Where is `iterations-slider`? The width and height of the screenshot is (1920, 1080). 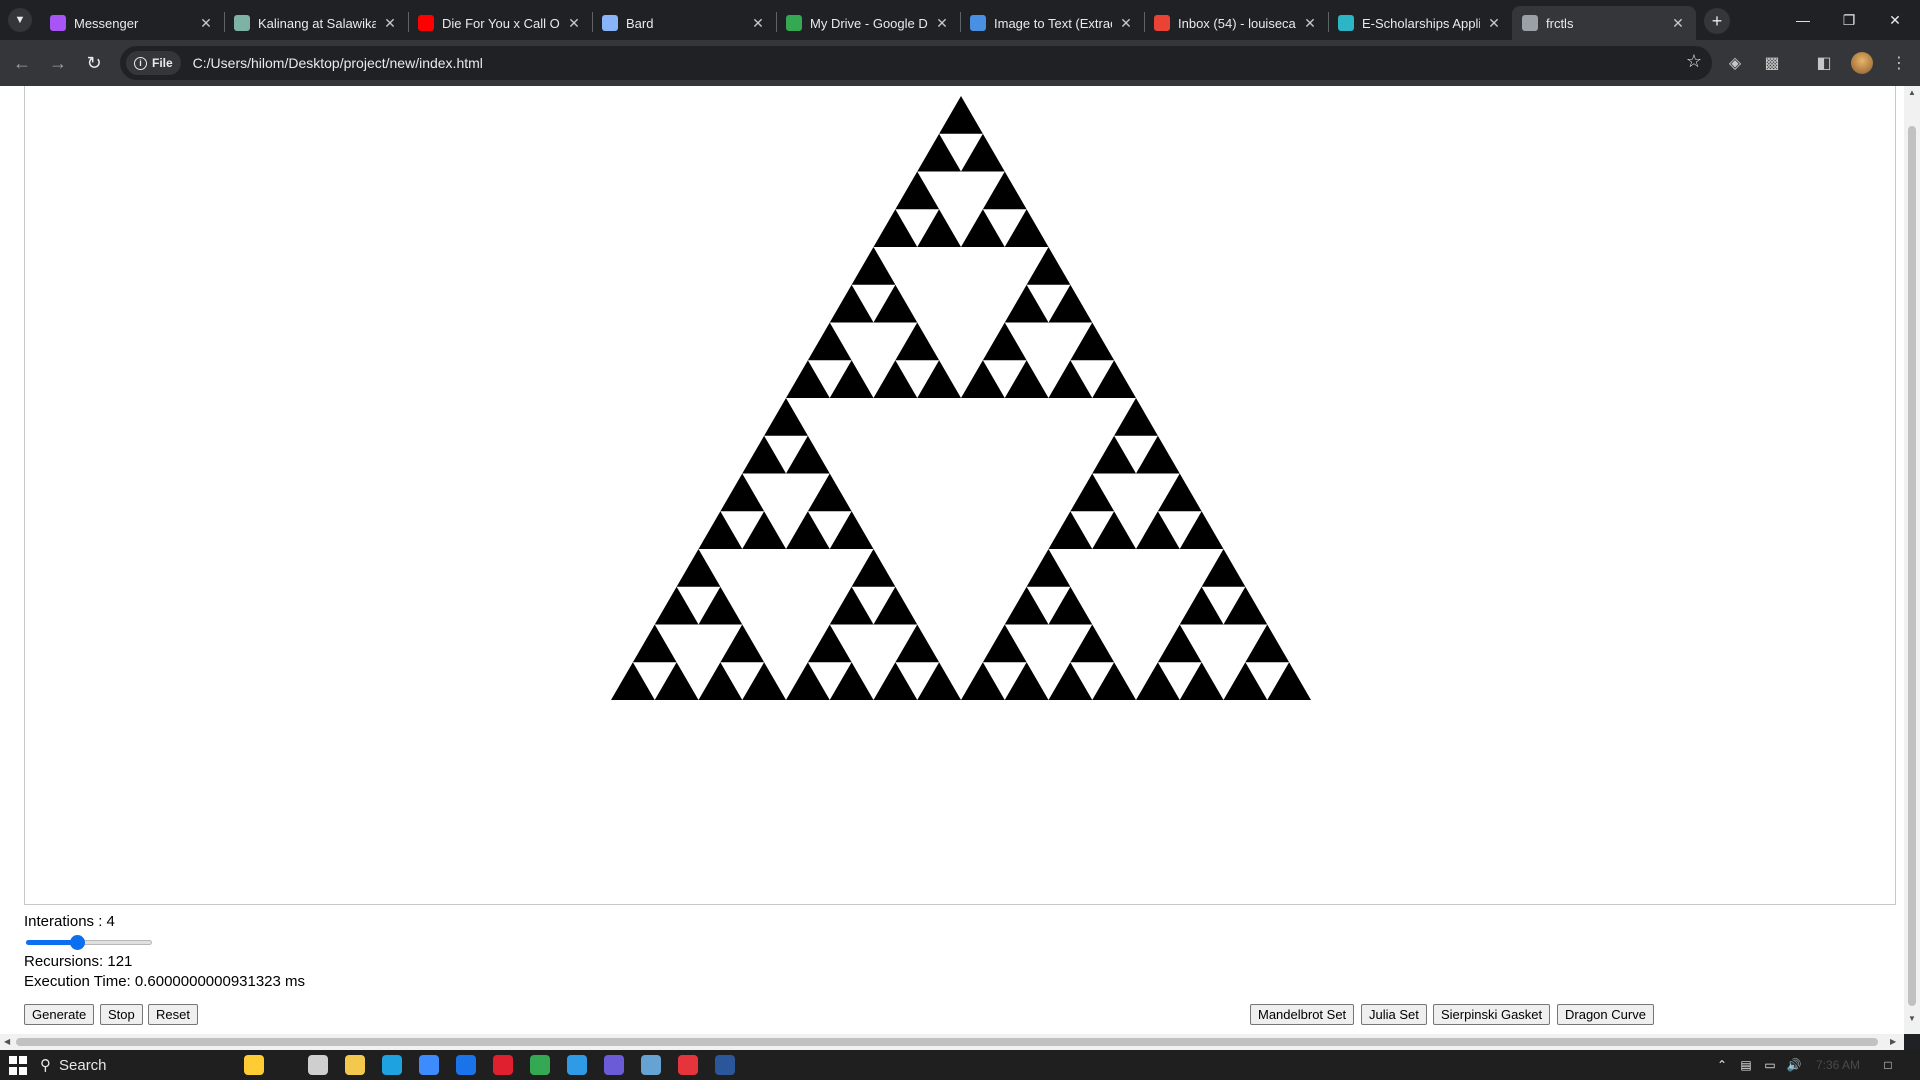
iterations-slider is located at coordinates (89, 942).